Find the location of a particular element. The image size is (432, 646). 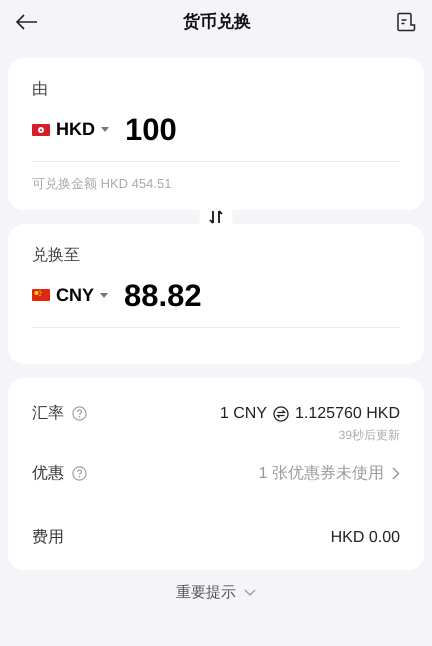

rate-to: 1.125760 HKD is located at coordinates (347, 414).